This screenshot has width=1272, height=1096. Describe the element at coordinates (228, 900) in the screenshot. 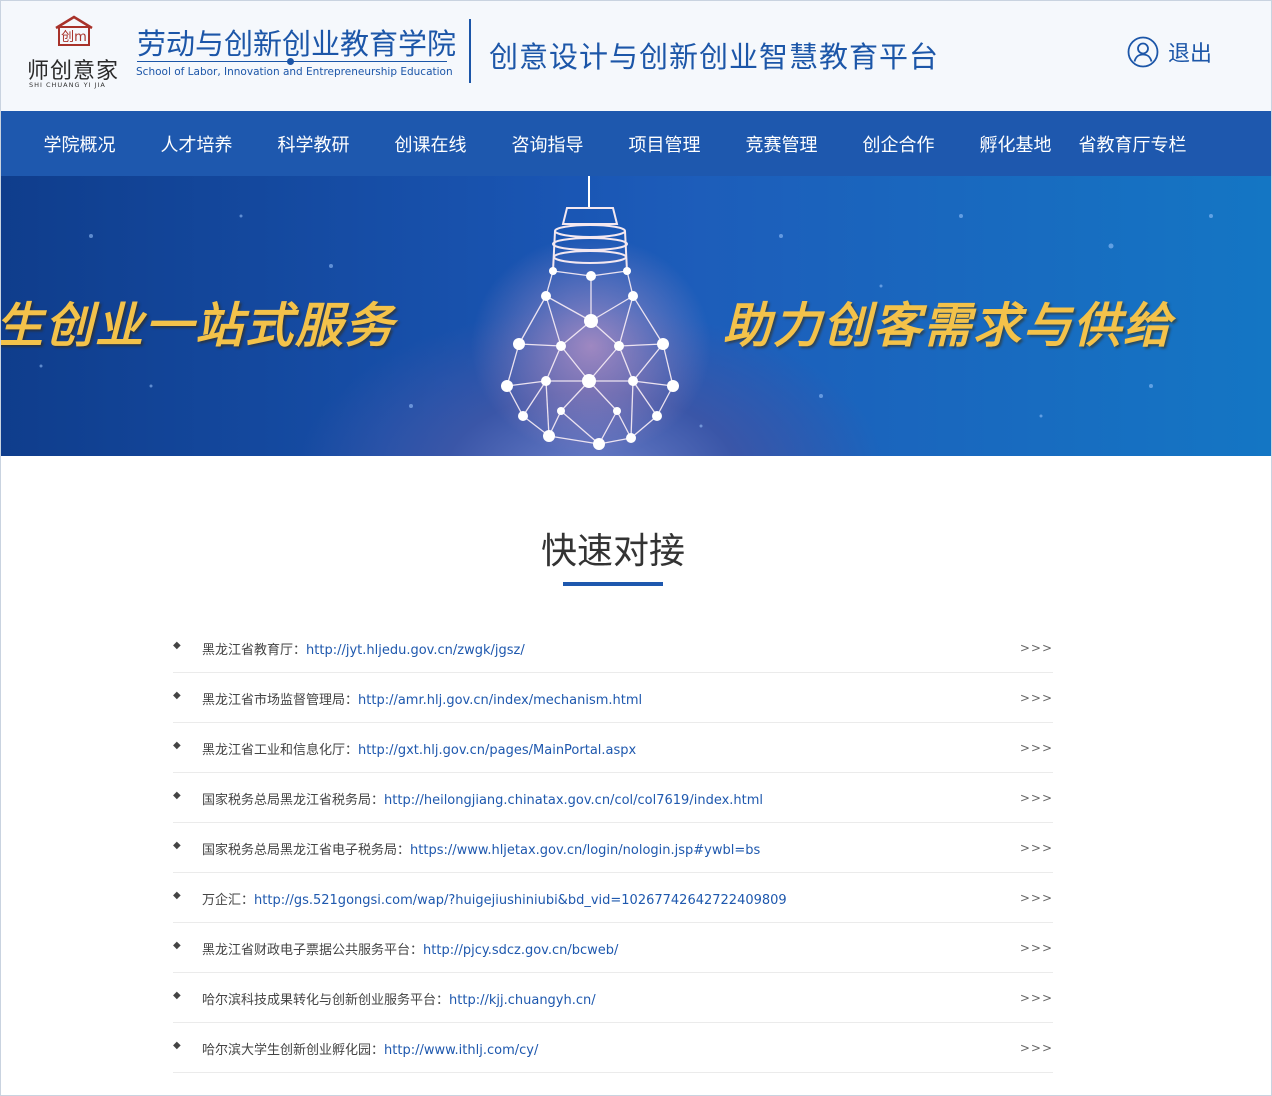

I see `link-label: 万企汇：` at that location.